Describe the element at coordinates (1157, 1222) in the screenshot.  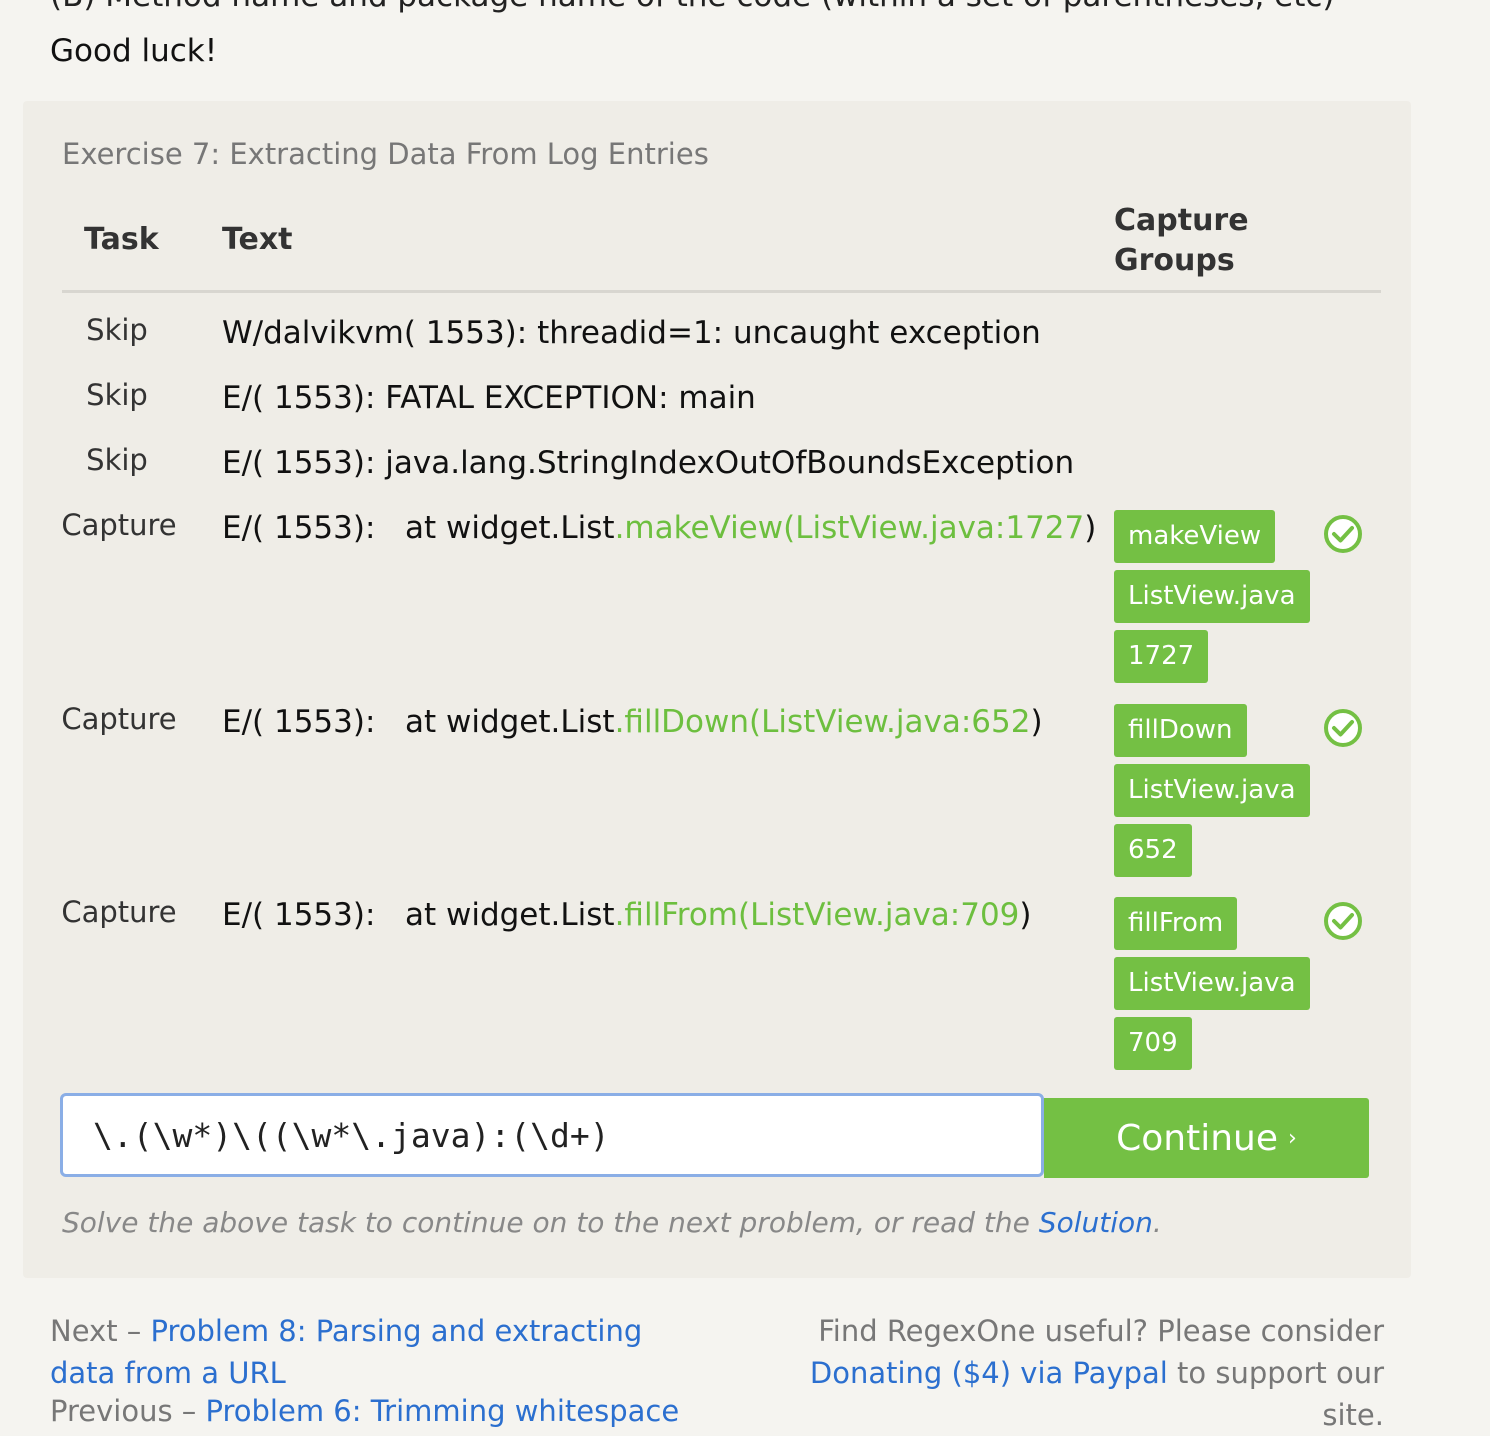
I see `hint-text-end: .` at that location.